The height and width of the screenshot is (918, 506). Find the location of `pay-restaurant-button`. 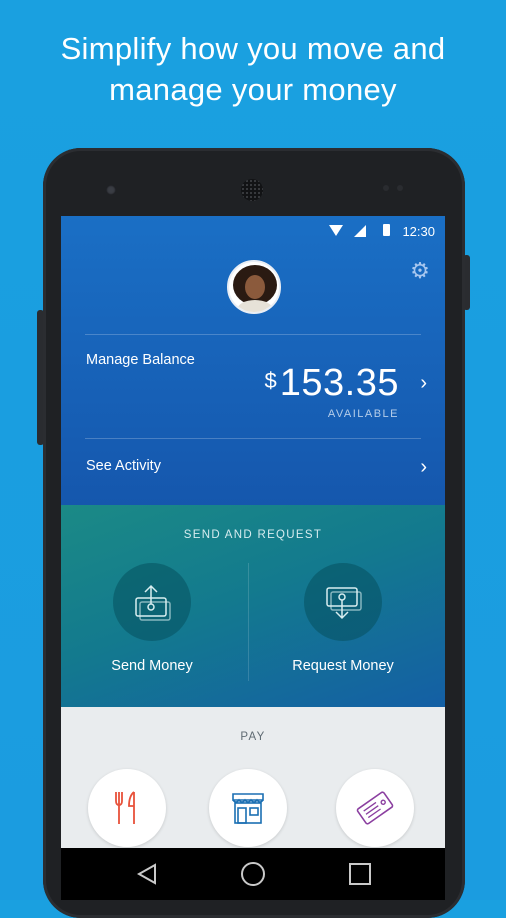

pay-restaurant-button is located at coordinates (127, 808).